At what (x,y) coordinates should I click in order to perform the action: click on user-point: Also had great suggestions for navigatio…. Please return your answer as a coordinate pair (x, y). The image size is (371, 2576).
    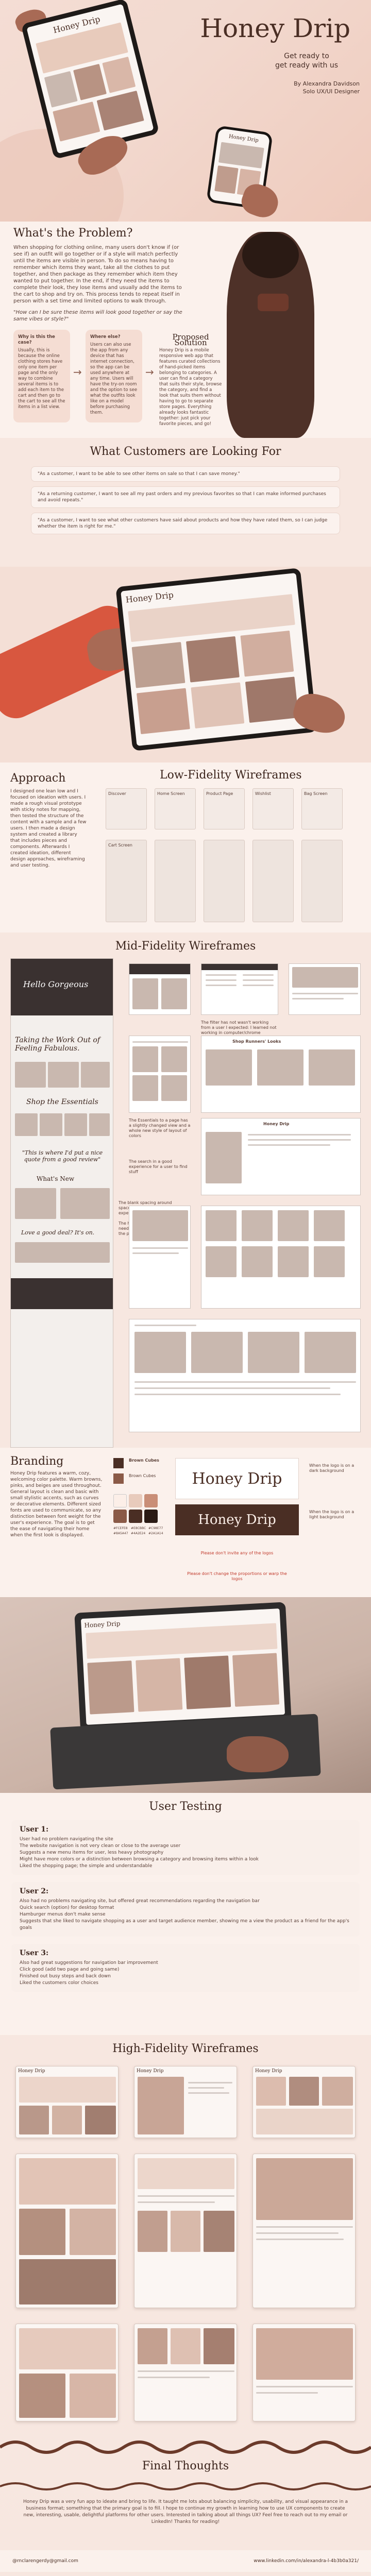
    Looking at the image, I should click on (89, 1963).